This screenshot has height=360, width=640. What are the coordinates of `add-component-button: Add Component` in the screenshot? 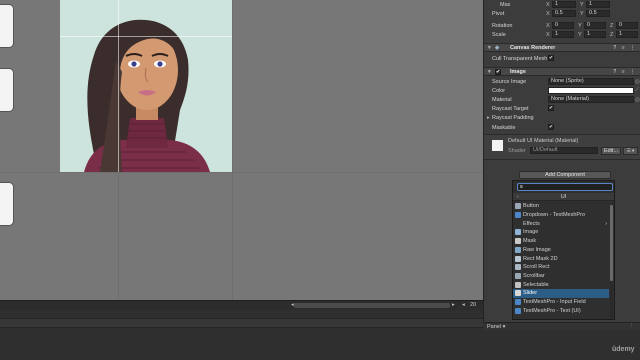 It's located at (565, 175).